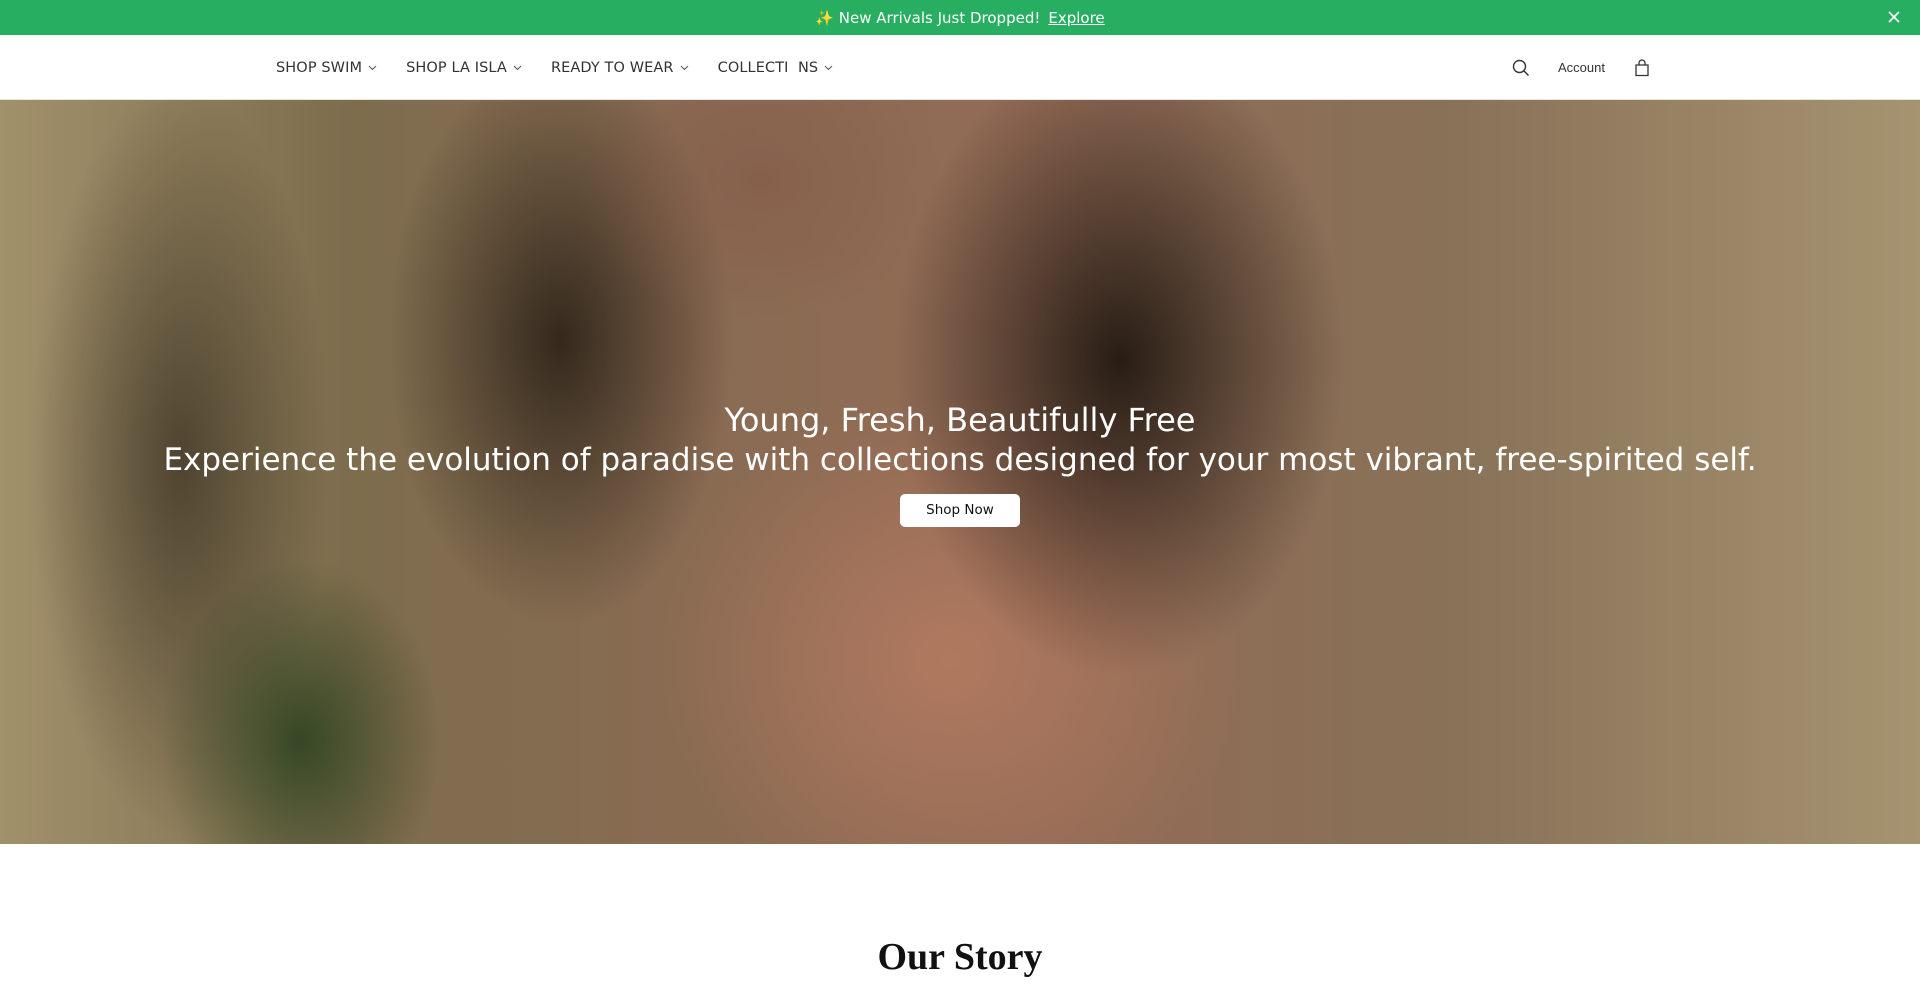  I want to click on nav-item-label: SHOP LA ISLA, so click(456, 67).